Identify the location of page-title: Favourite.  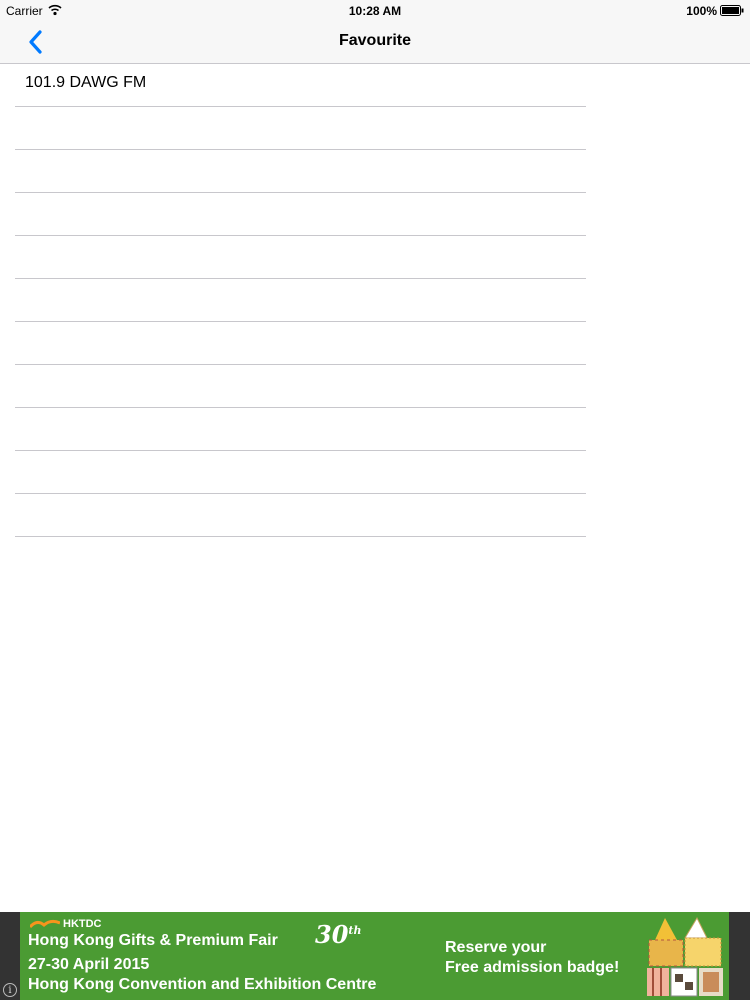
(374, 40).